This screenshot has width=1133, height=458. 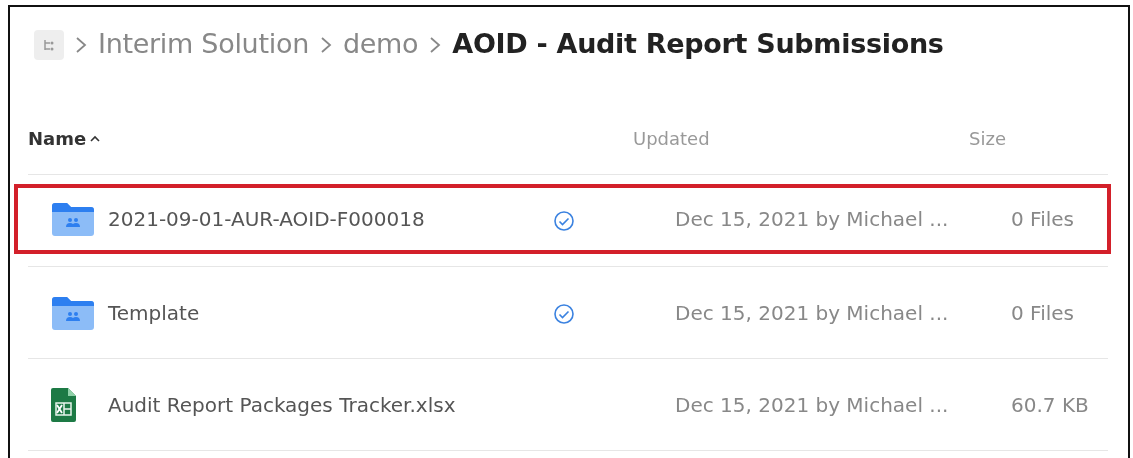 What do you see at coordinates (1050, 404) in the screenshot?
I see `size-text: 60.7 KB` at bounding box center [1050, 404].